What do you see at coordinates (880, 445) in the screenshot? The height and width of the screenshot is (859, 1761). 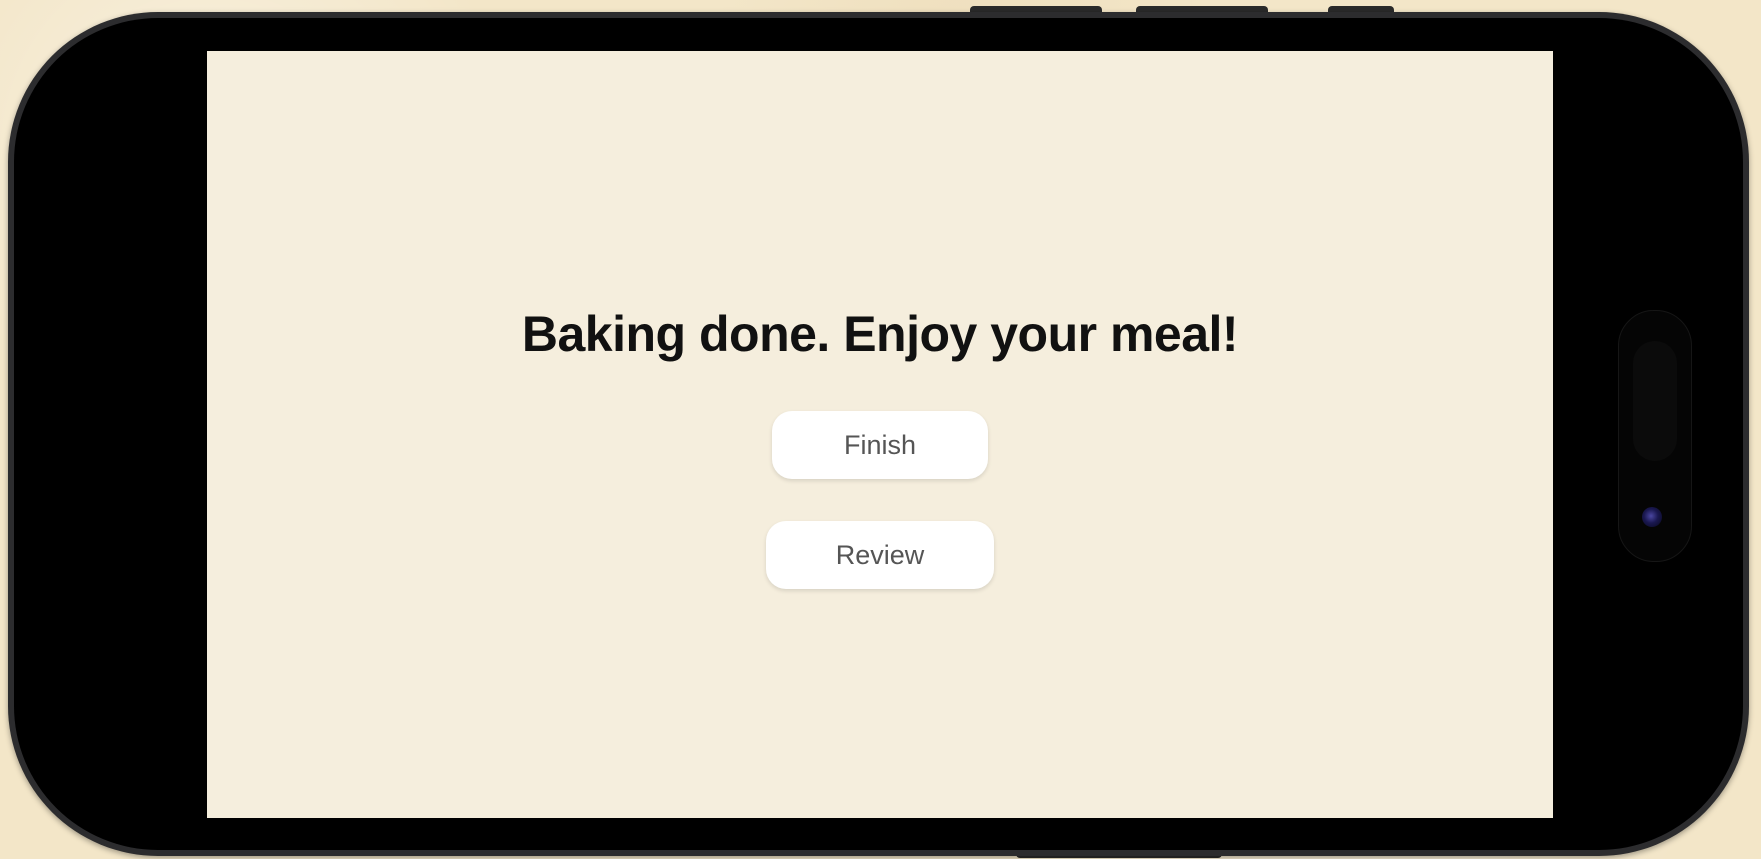 I see `finish-button: Finish` at bounding box center [880, 445].